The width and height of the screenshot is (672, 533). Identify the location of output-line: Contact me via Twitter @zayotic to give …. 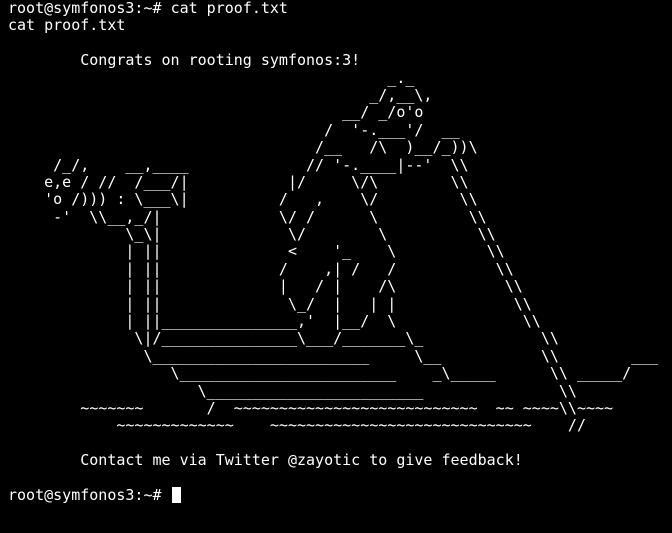
(265, 460).